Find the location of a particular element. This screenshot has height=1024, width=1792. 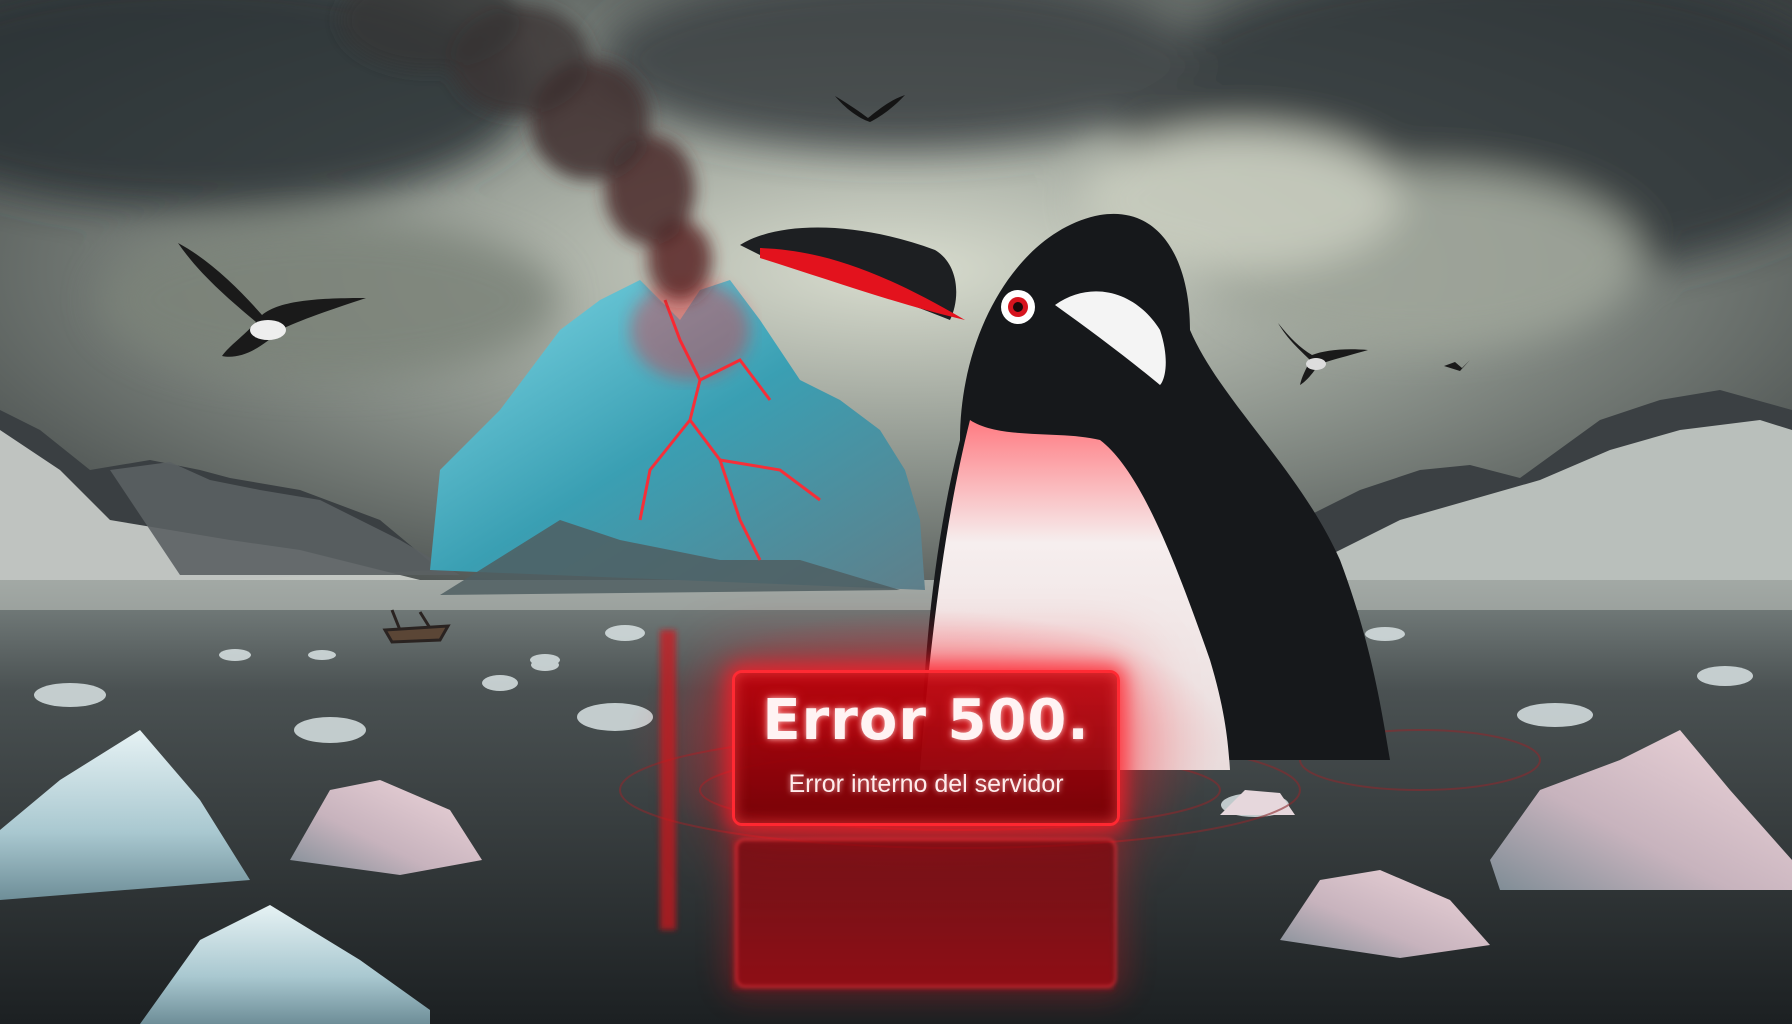

error-title: Error 500. is located at coordinates (926, 720).